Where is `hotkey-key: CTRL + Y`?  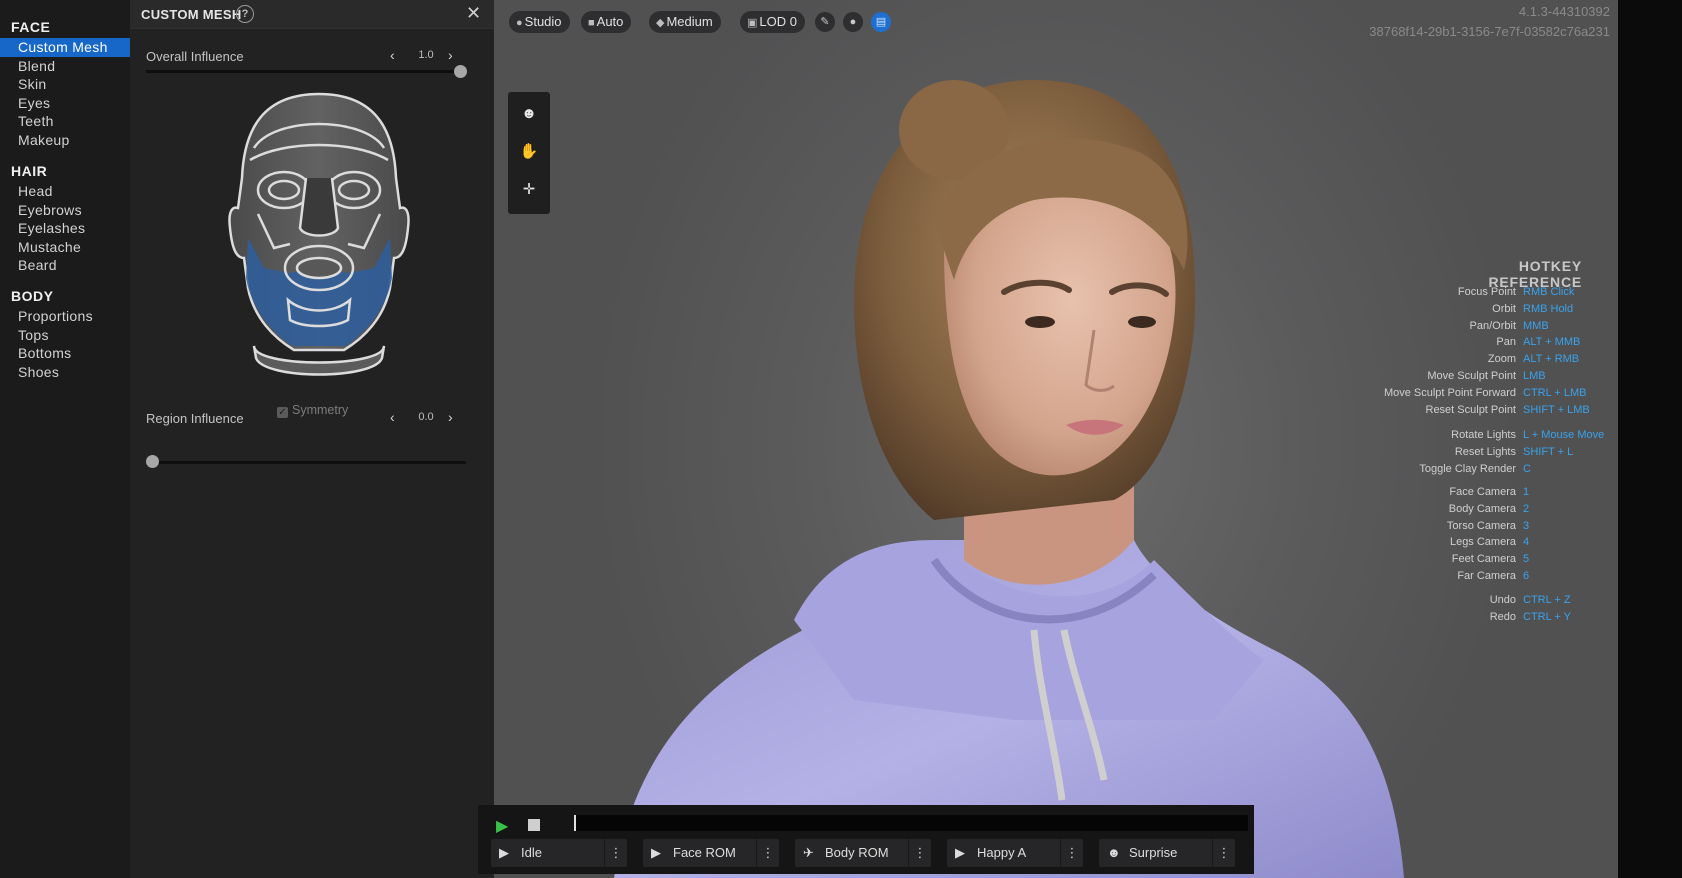 hotkey-key: CTRL + Y is located at coordinates (1547, 616).